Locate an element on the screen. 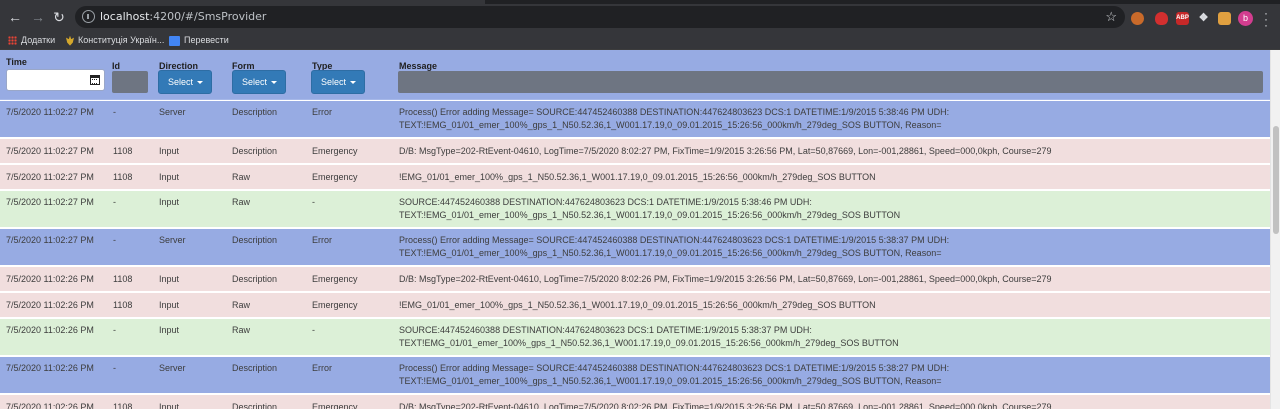 Image resolution: width=1280 pixels, height=409 pixels. type-select-label: Select is located at coordinates (334, 82).